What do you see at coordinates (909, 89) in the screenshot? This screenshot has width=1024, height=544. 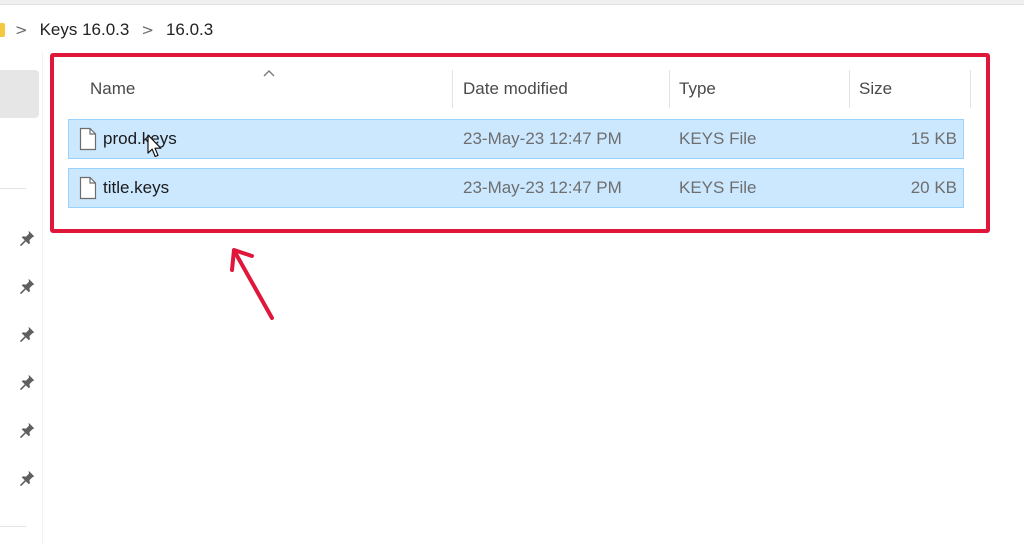 I see `column-header-size: Size` at bounding box center [909, 89].